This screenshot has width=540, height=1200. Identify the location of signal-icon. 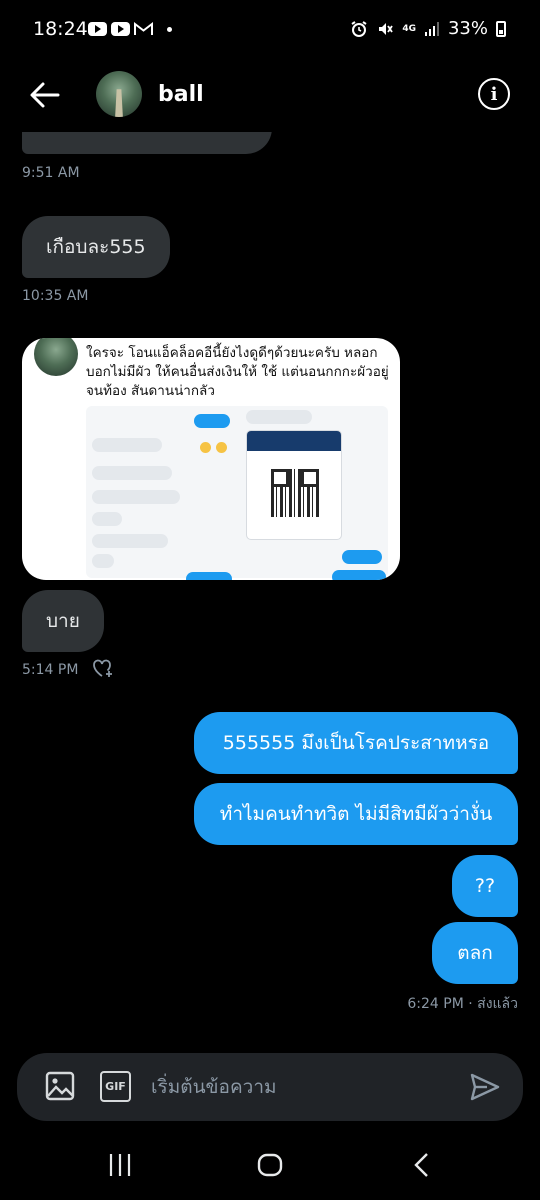
(431, 28).